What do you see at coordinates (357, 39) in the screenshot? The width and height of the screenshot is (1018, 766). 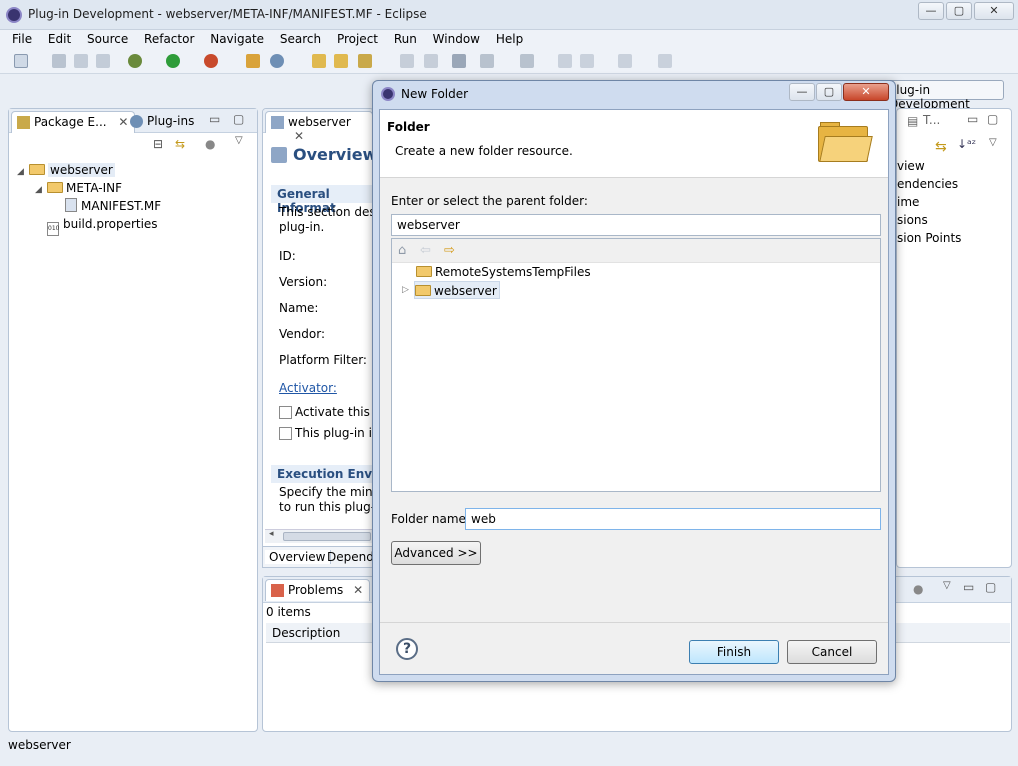 I see `menu-project: Project` at bounding box center [357, 39].